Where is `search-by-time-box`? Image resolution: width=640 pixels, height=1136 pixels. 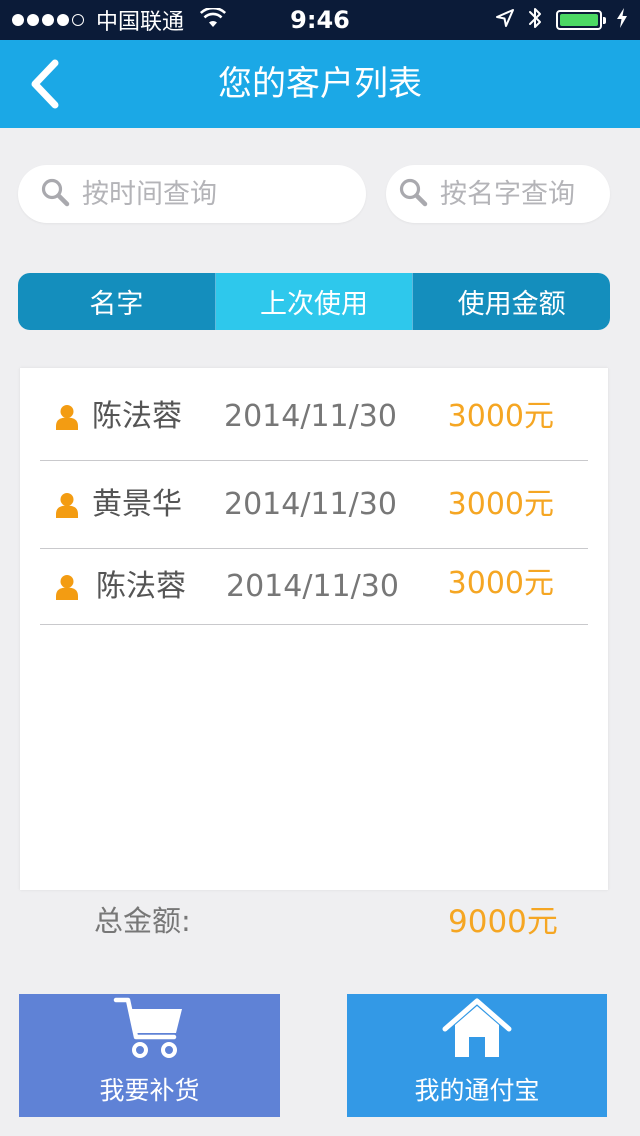 search-by-time-box is located at coordinates (192, 194).